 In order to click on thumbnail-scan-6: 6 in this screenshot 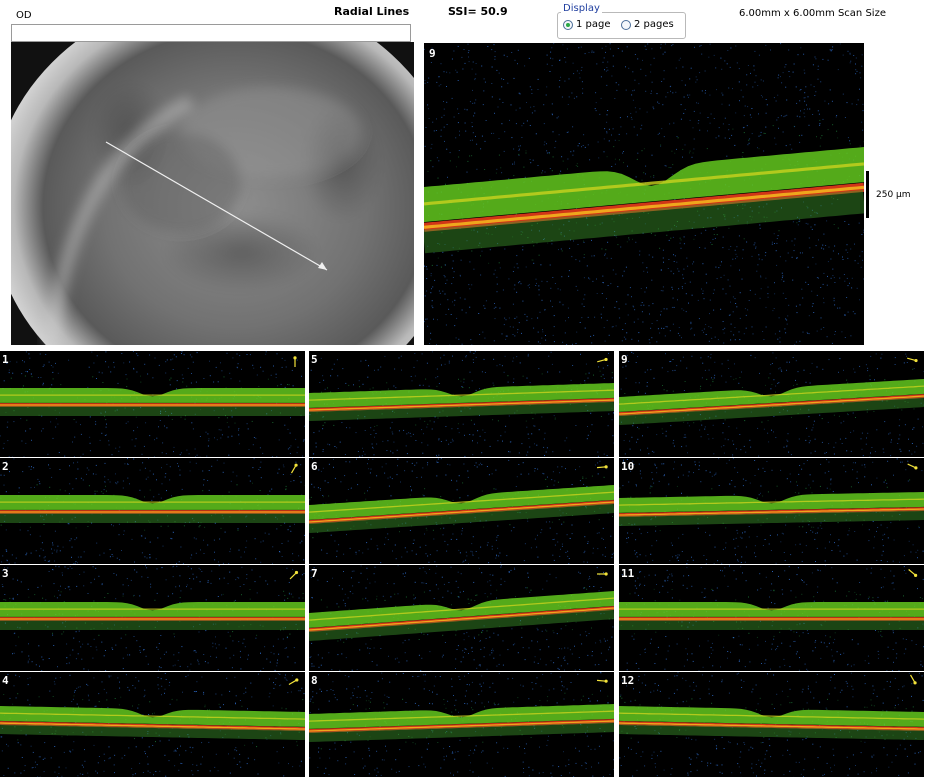, I will do `click(461, 511)`.